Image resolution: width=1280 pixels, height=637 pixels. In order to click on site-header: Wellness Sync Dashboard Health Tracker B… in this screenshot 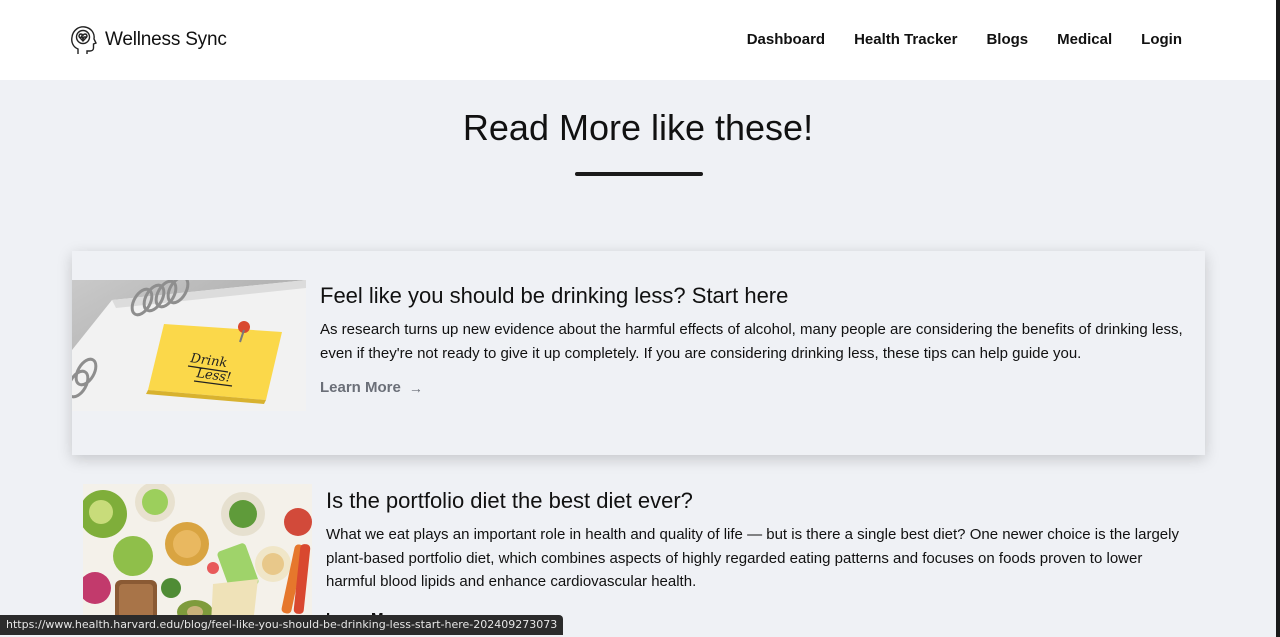, I will do `click(638, 40)`.